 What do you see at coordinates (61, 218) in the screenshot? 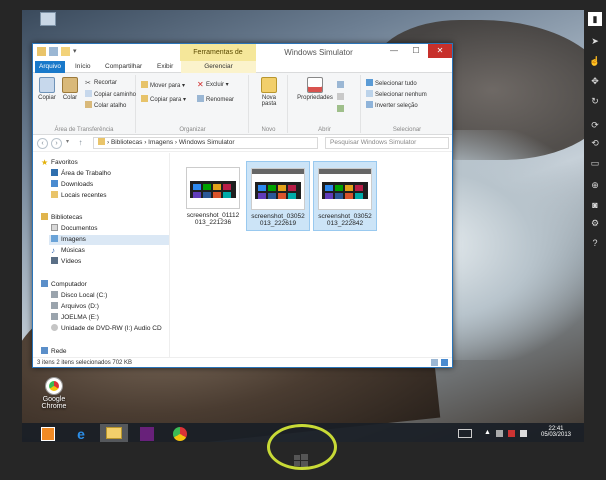
I see `nav-libraries: Bibliotecas` at bounding box center [61, 218].